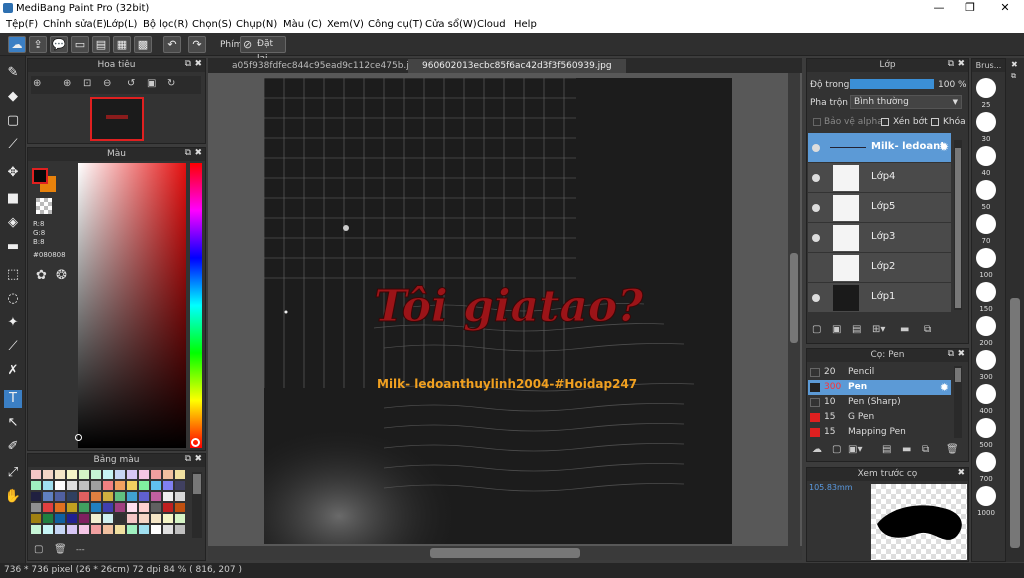 The image size is (1024, 578). I want to click on select-rect-icon: ⬚, so click(13, 275).